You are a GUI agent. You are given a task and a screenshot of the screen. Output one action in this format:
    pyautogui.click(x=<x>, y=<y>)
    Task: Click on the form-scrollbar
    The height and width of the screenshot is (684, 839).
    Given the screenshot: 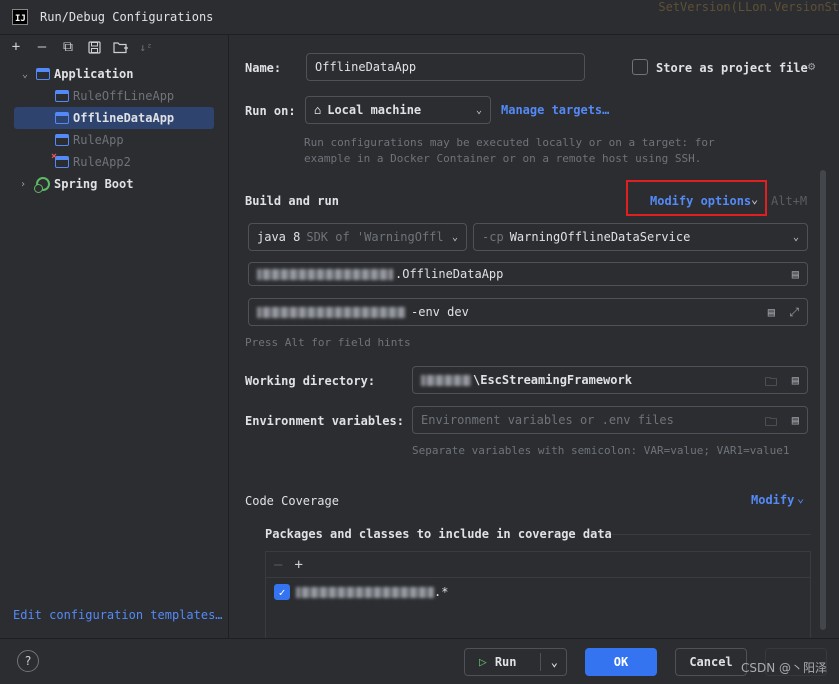 What is the action you would take?
    pyautogui.click(x=823, y=400)
    